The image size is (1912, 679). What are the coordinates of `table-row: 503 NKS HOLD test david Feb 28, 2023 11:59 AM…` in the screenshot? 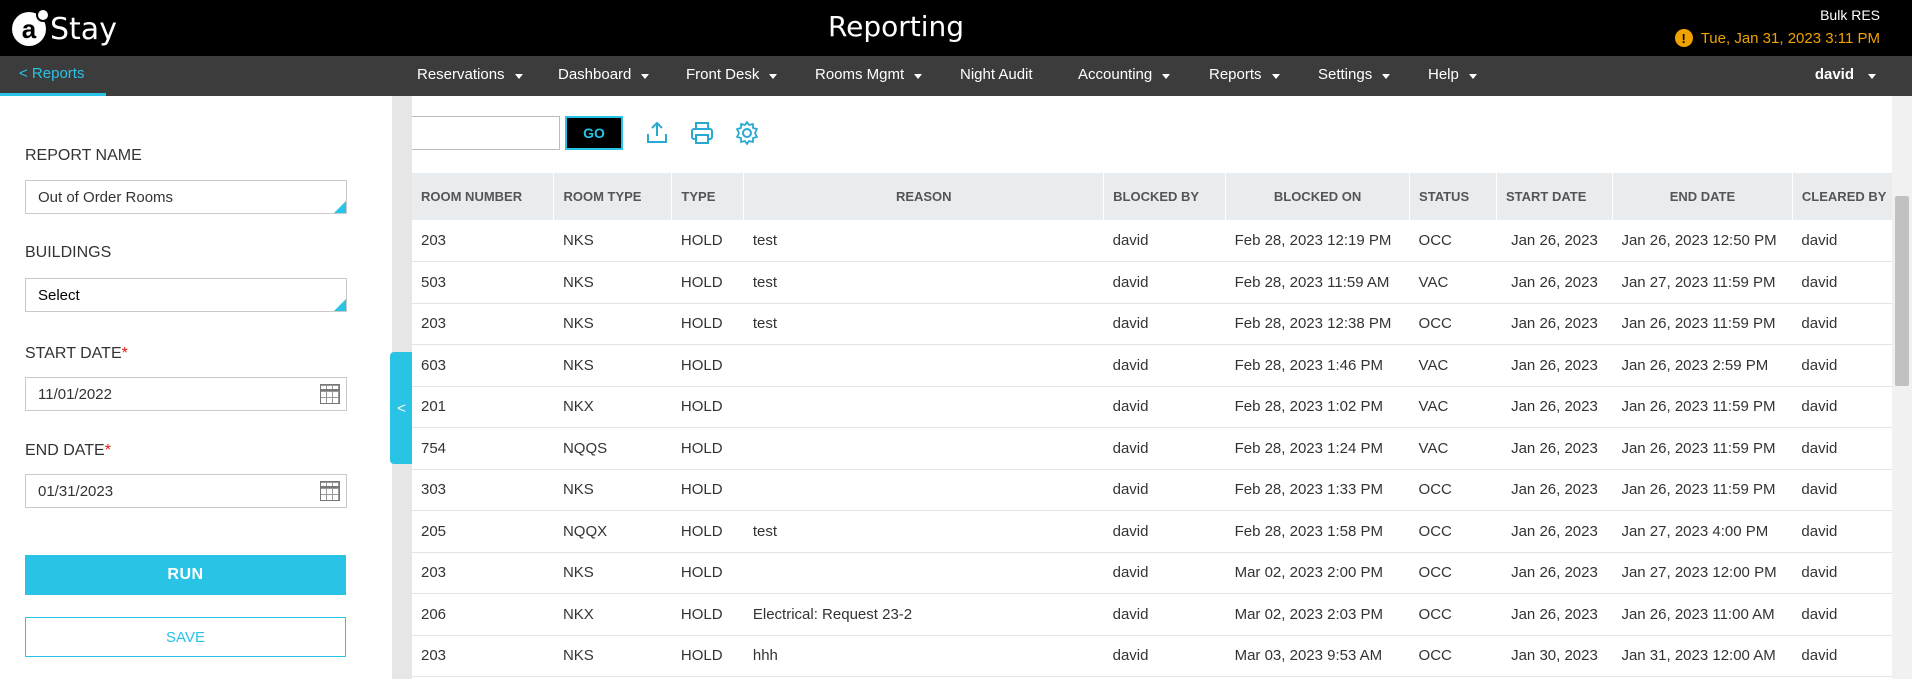 It's located at (1152, 282).